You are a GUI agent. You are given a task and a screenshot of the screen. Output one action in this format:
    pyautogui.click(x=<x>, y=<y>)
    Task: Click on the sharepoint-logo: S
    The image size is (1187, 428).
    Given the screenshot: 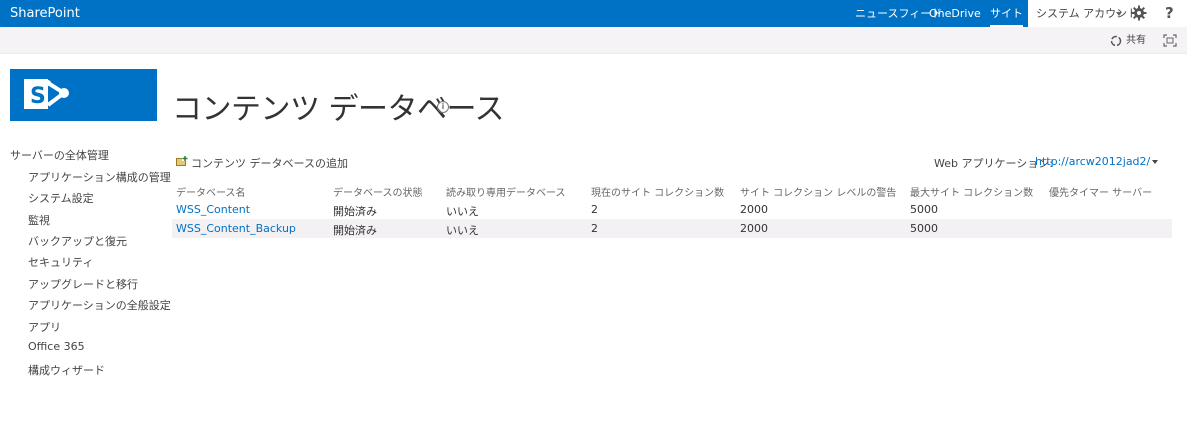 What is the action you would take?
    pyautogui.click(x=83, y=95)
    